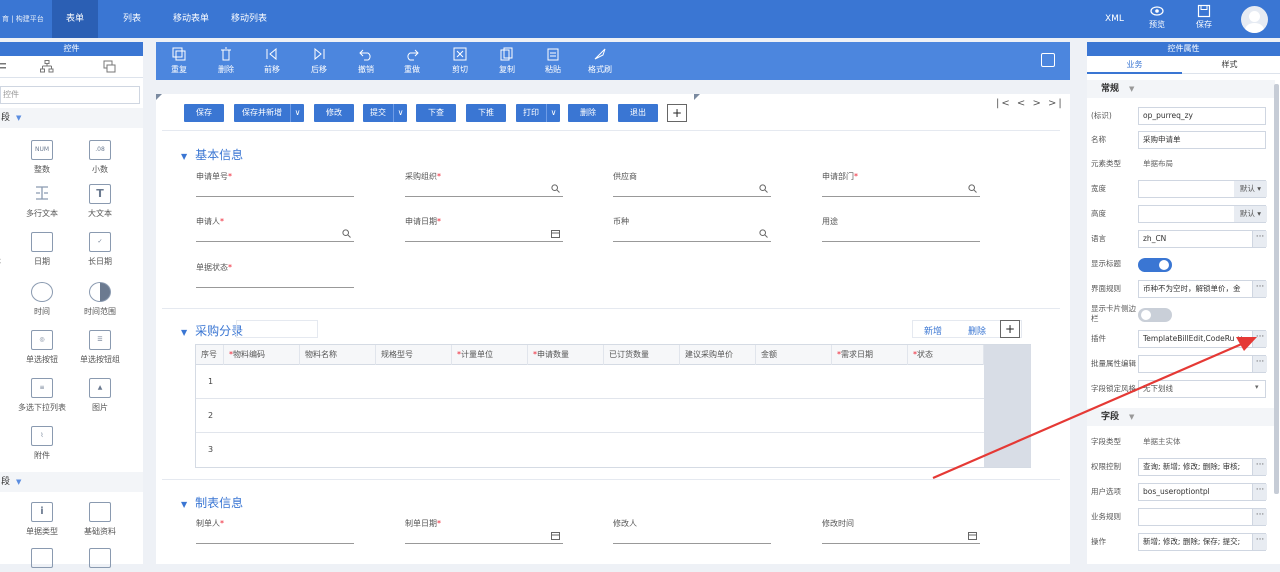 The image size is (1280, 572). I want to click on control-base-data: 基础资料, so click(100, 519).